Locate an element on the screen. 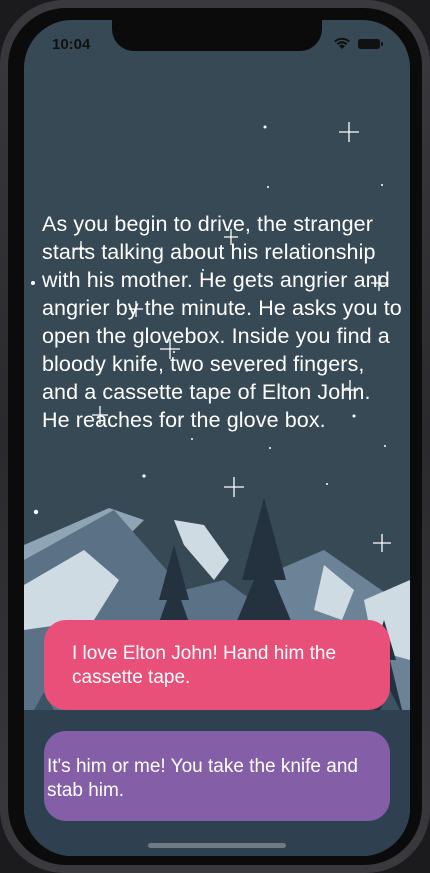 The image size is (430, 873). battery-icon is located at coordinates (370, 44).